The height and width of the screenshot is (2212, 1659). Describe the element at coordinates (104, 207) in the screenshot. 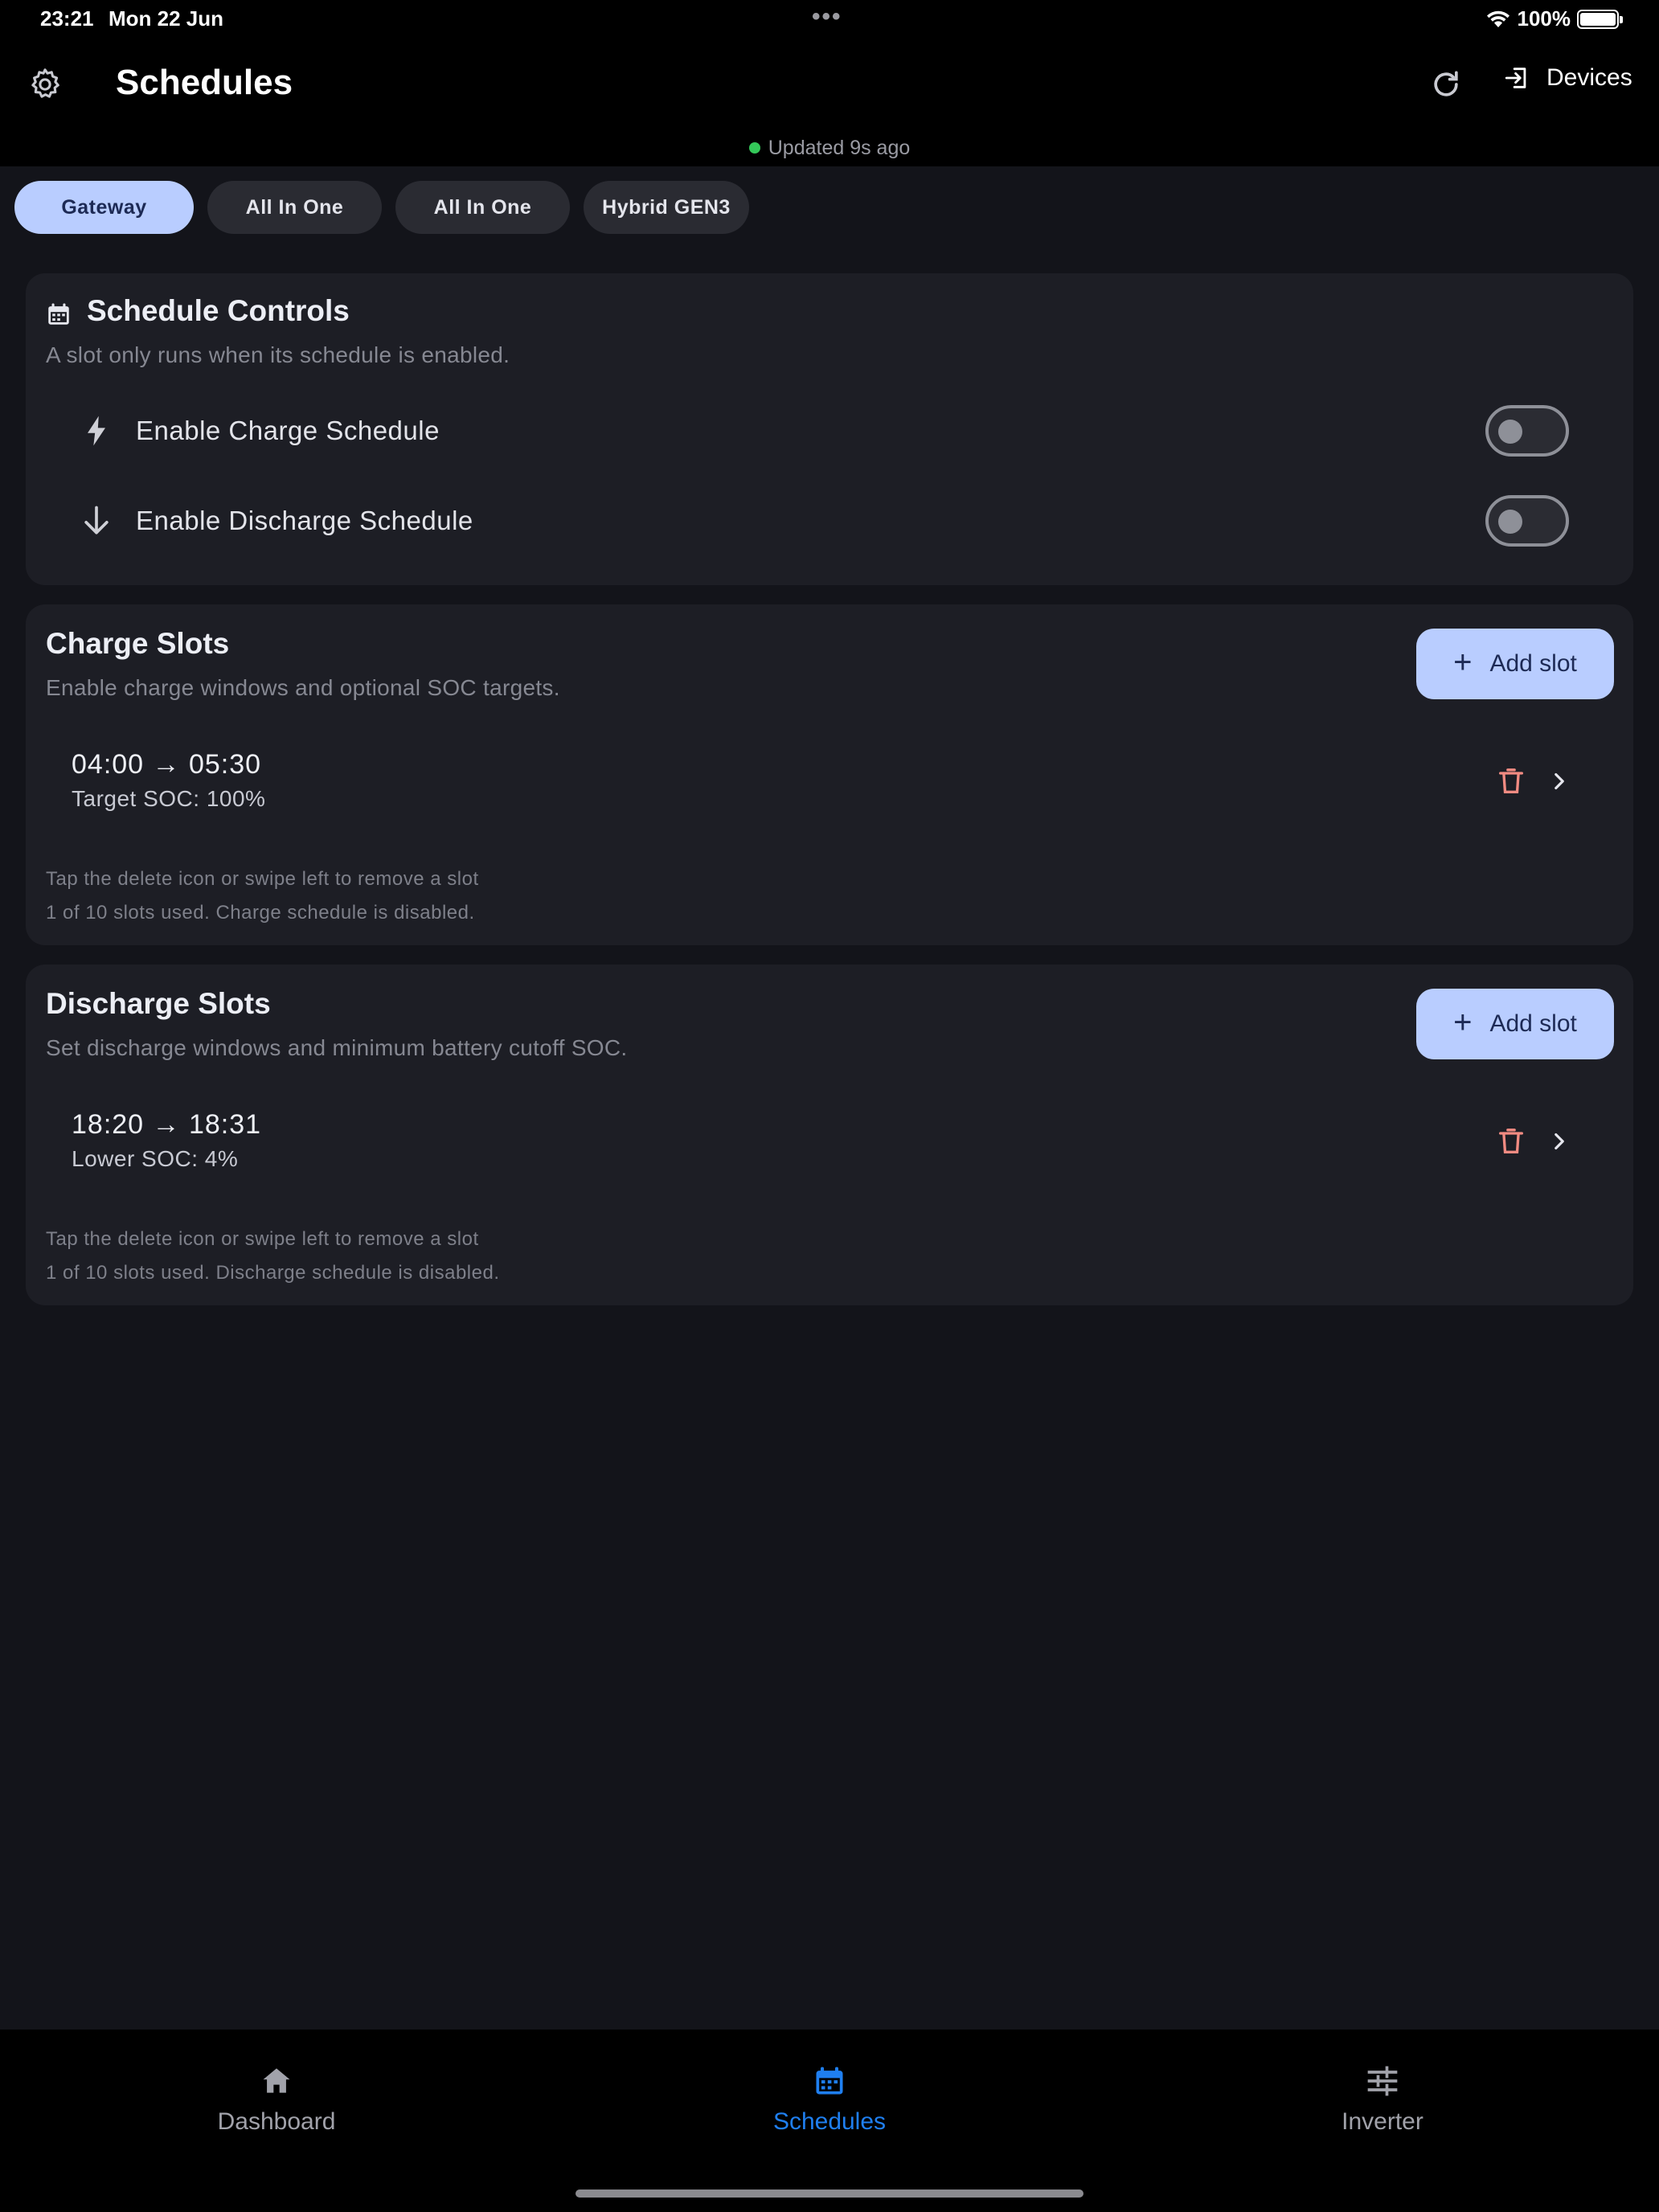

I see `tab-gateway: Gateway` at that location.